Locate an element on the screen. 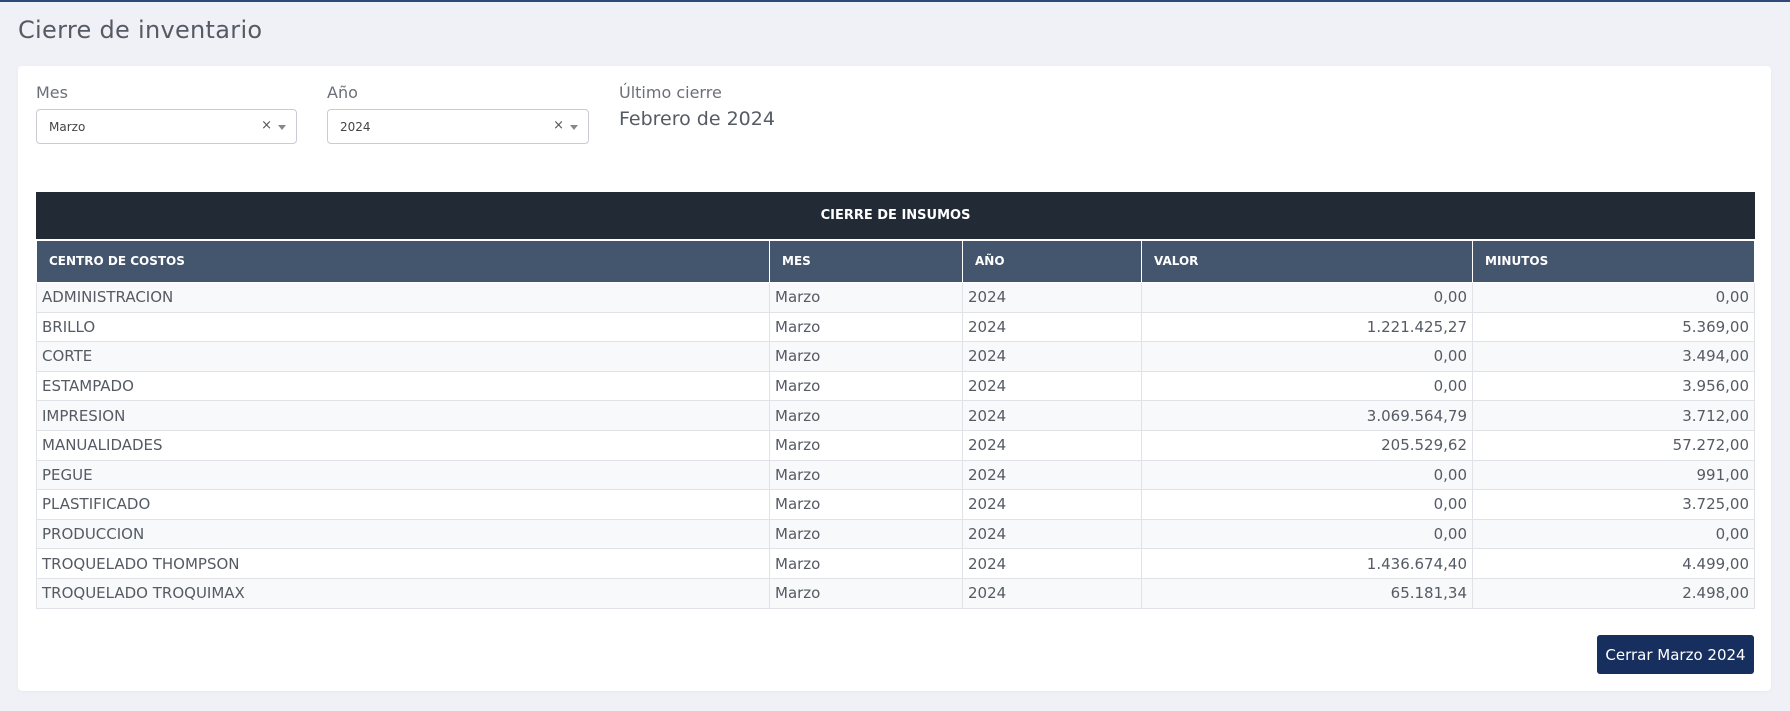 The height and width of the screenshot is (711, 1790). page-title: Cierre de inventario is located at coordinates (140, 30).